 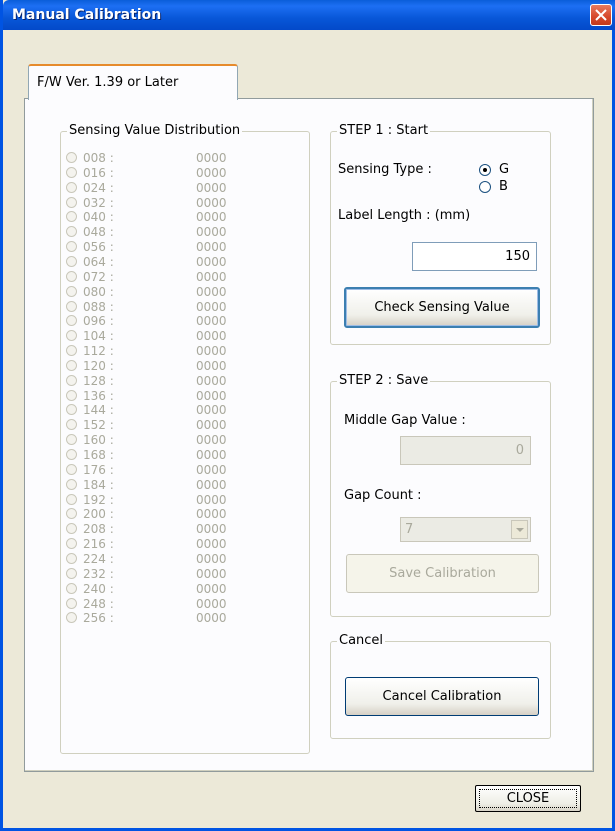 I want to click on radio-b, so click(x=485, y=187).